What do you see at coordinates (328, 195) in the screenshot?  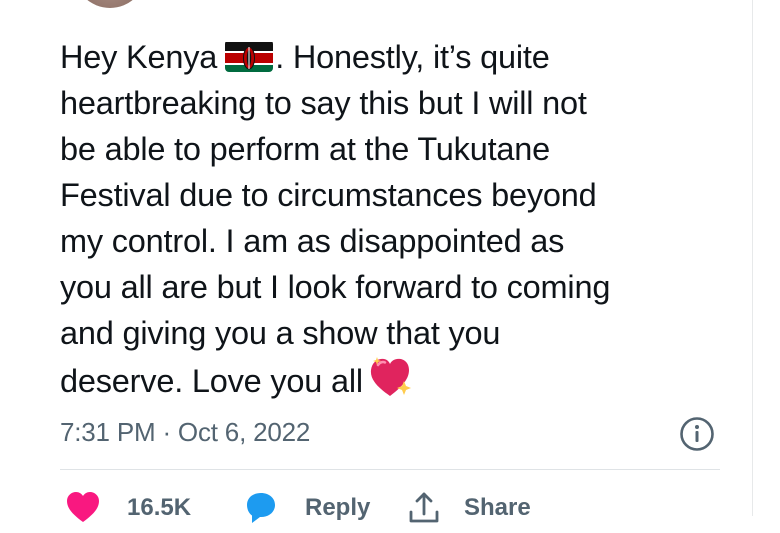 I see `tweet-line: Festival due to circumstances beyond` at bounding box center [328, 195].